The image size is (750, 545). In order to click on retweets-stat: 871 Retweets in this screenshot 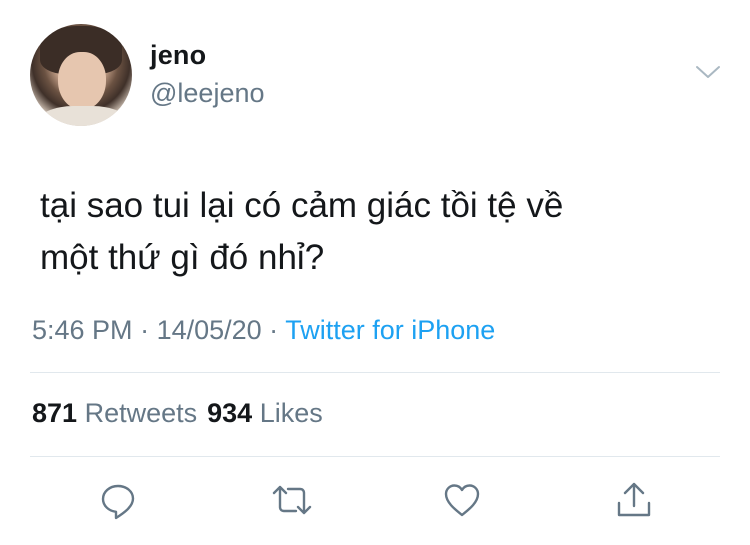, I will do `click(114, 413)`.